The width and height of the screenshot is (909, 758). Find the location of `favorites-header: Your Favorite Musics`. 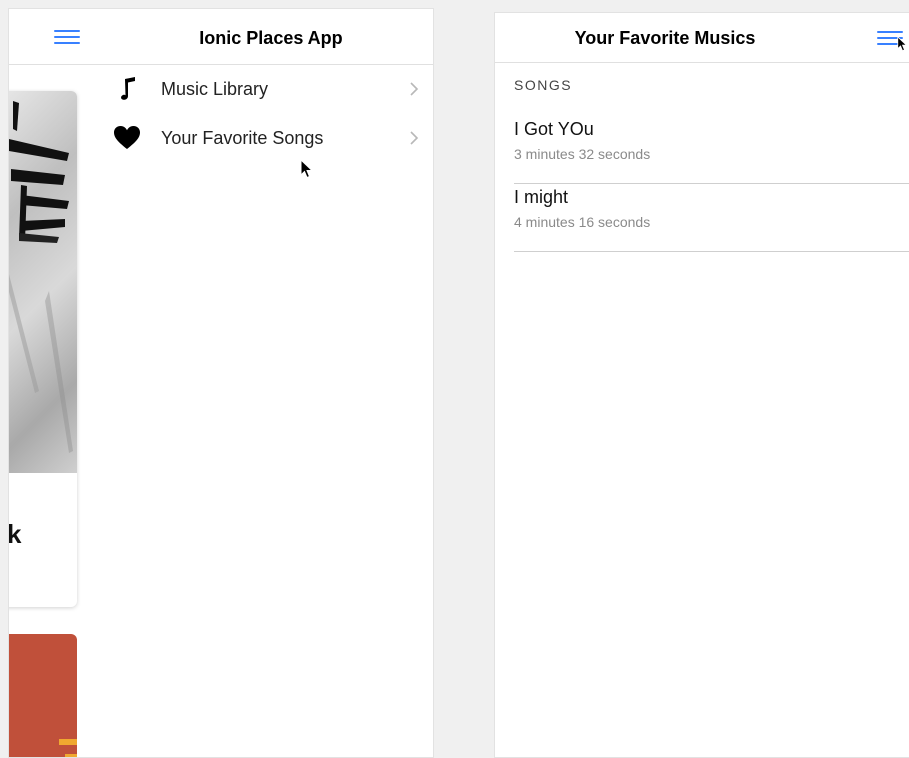

favorites-header: Your Favorite Musics is located at coordinates (702, 38).